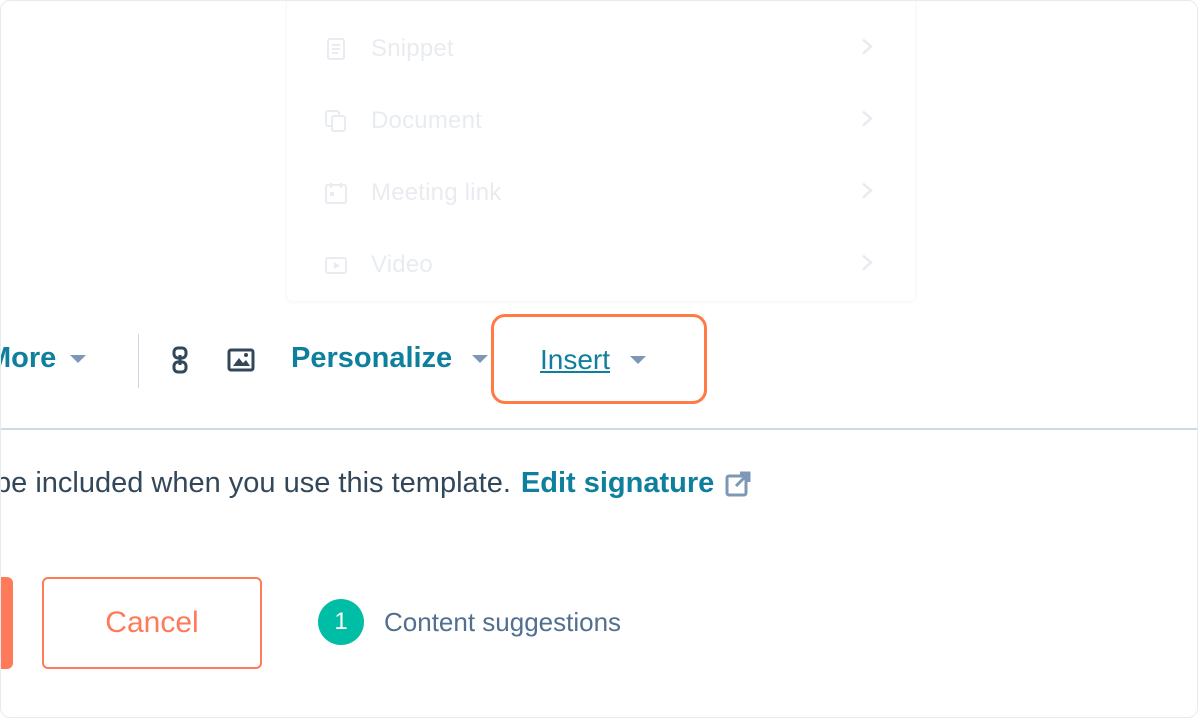 The width and height of the screenshot is (1200, 720). Describe the element at coordinates (738, 484) in the screenshot. I see `external-link-icon` at that location.